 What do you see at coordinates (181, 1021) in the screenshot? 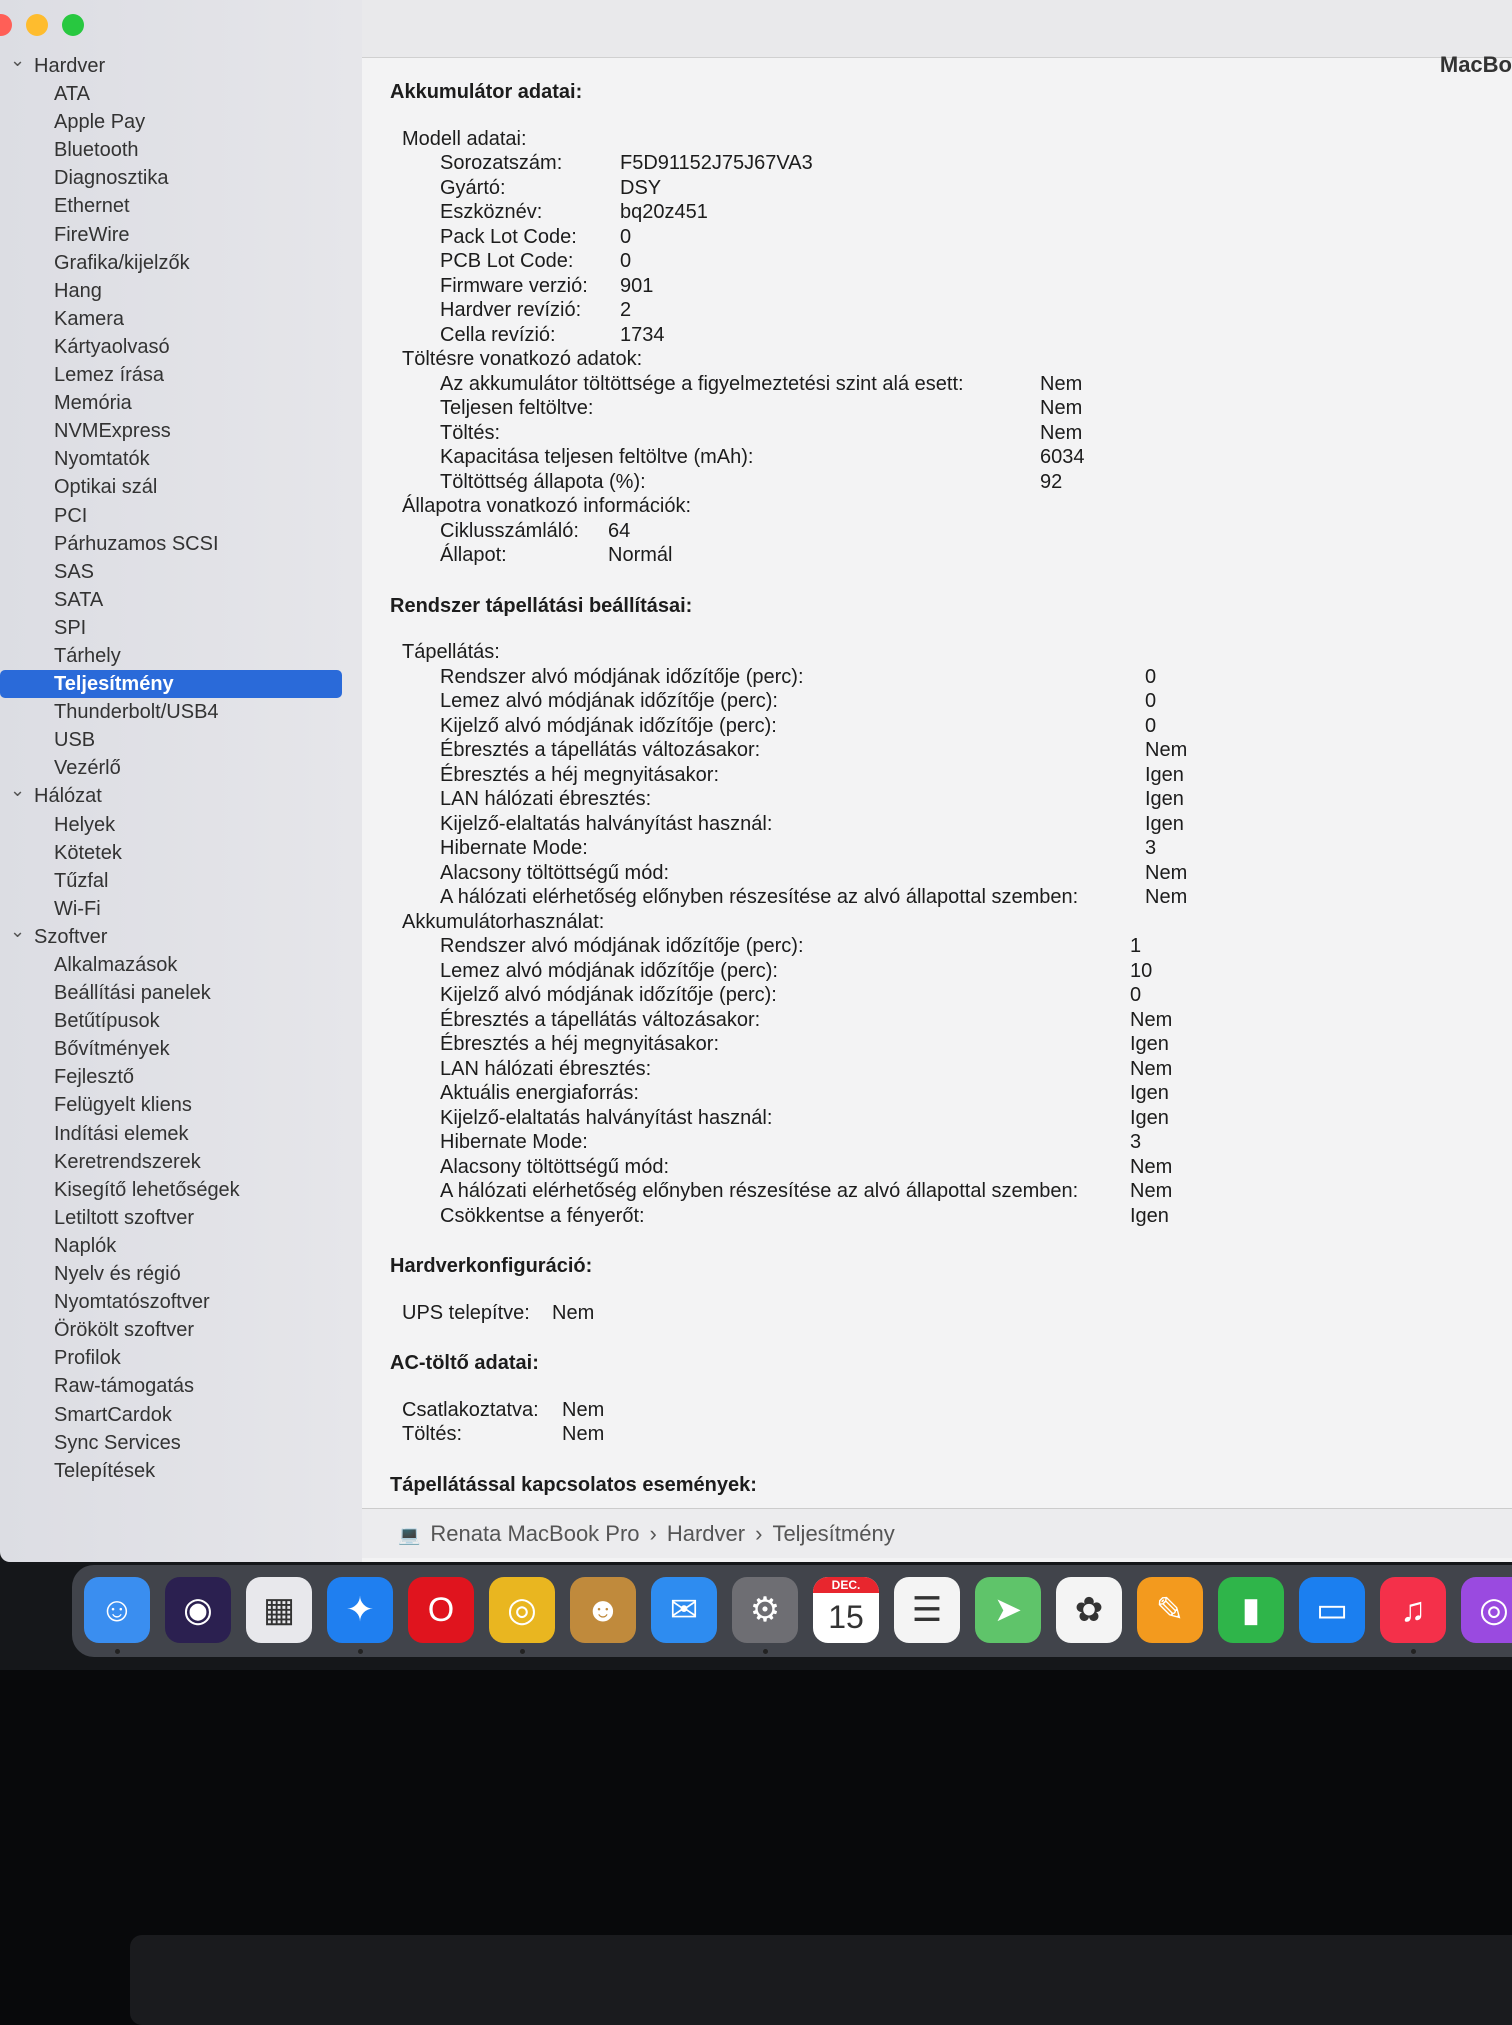
I see `sidebar-item-bet-t-pusok: Betűtípusok` at bounding box center [181, 1021].